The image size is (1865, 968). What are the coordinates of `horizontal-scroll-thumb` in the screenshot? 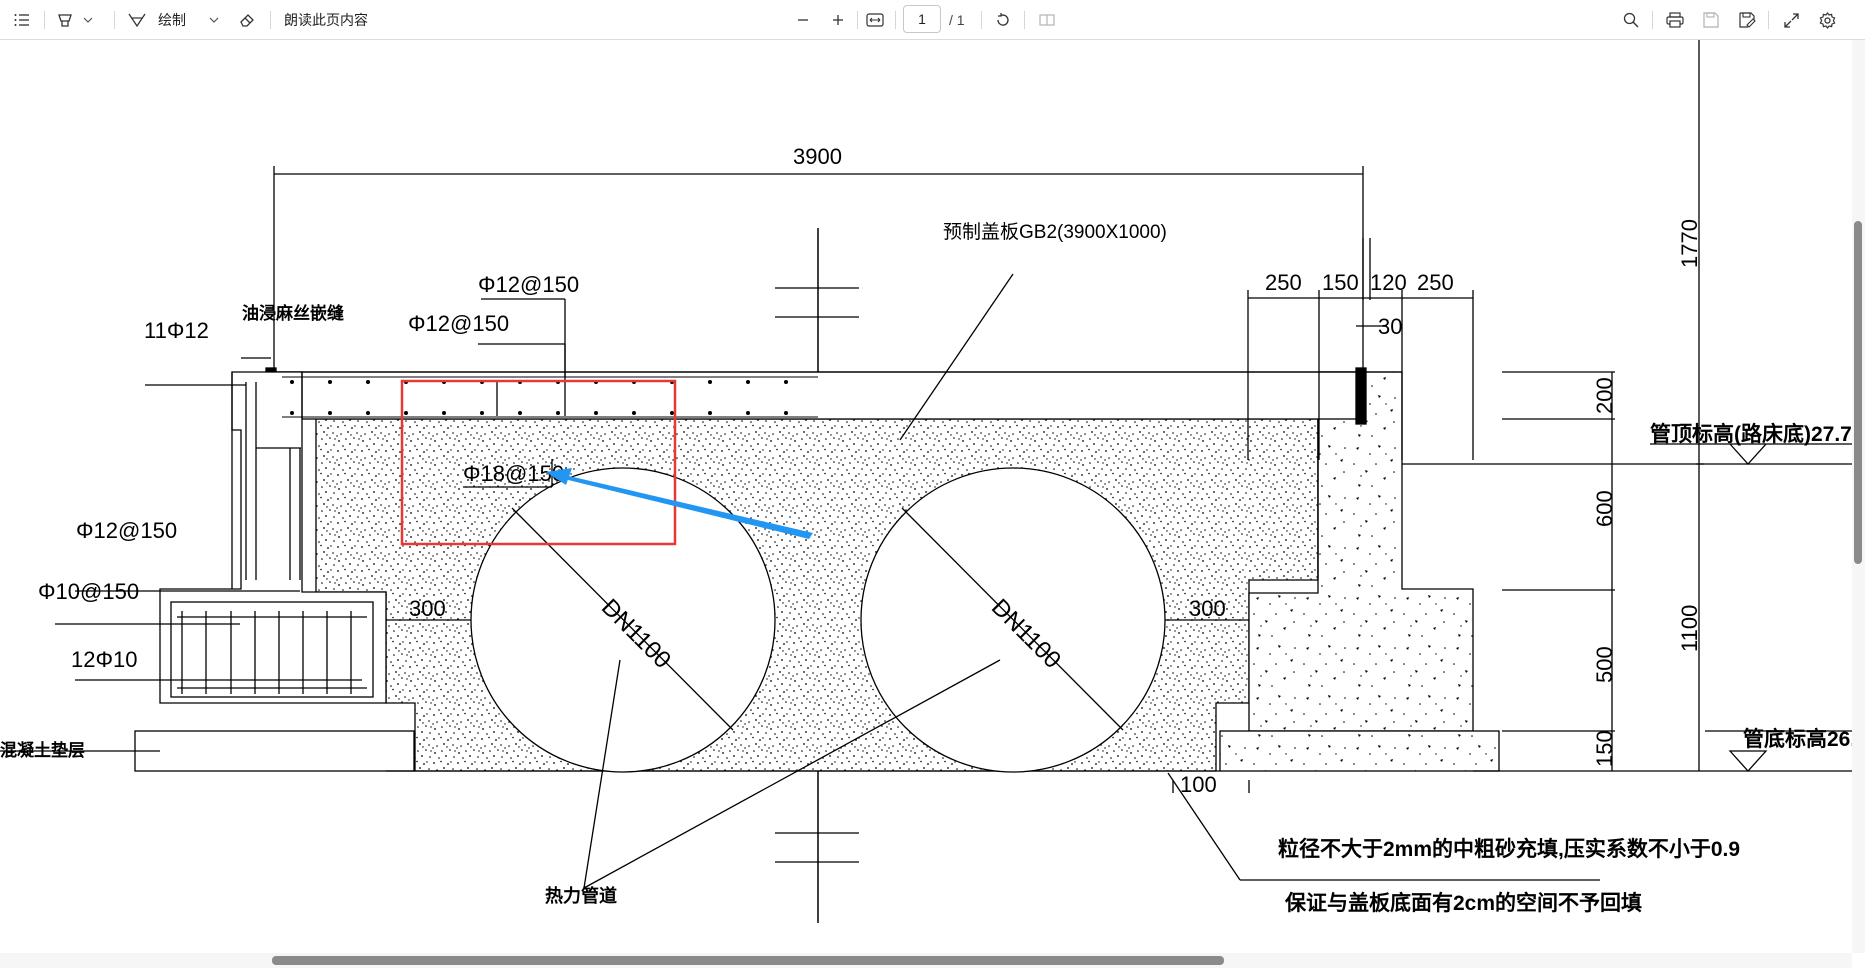 It's located at (748, 960).